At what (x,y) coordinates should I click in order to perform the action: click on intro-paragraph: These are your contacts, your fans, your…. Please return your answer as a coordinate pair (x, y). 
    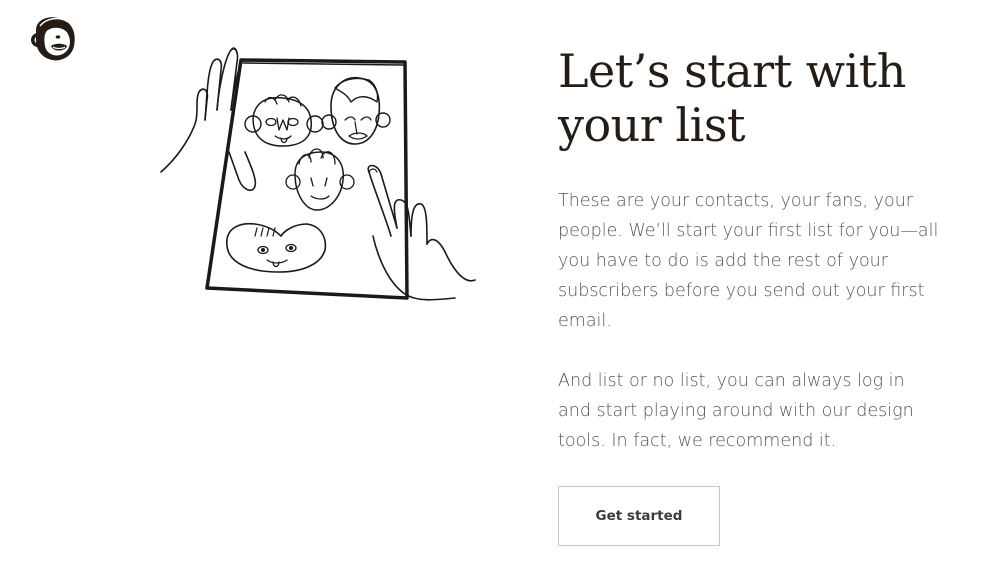
    Looking at the image, I should click on (748, 261).